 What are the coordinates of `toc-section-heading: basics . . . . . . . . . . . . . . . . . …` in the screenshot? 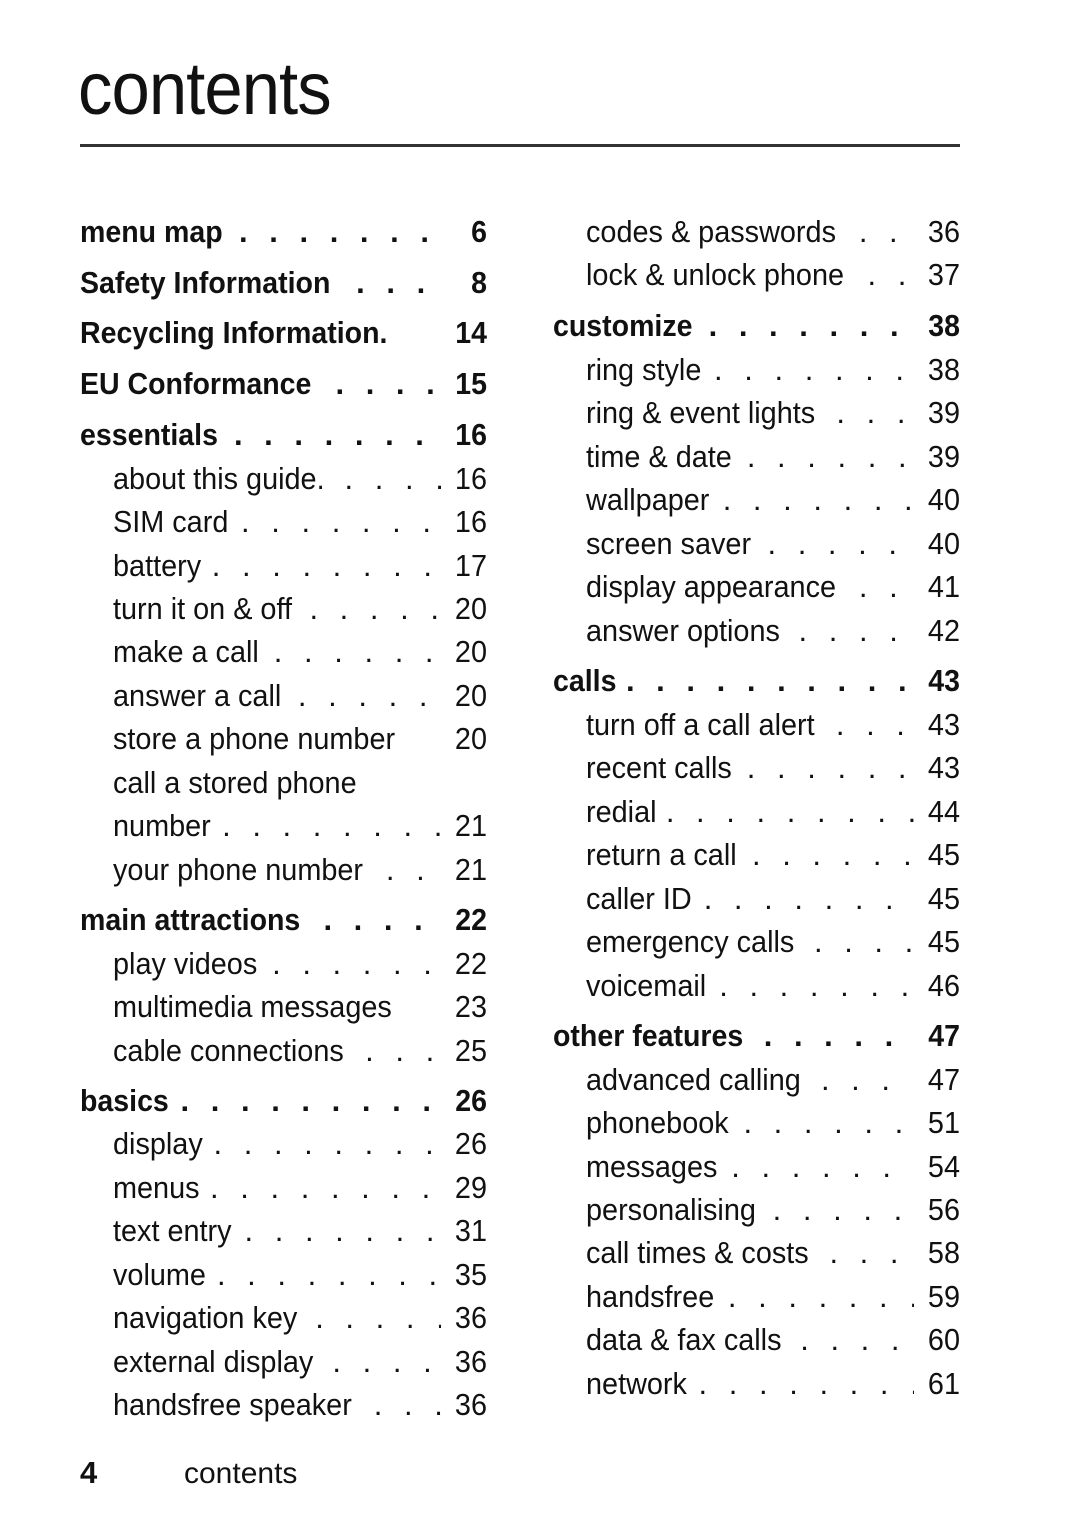 It's located at (283, 1101).